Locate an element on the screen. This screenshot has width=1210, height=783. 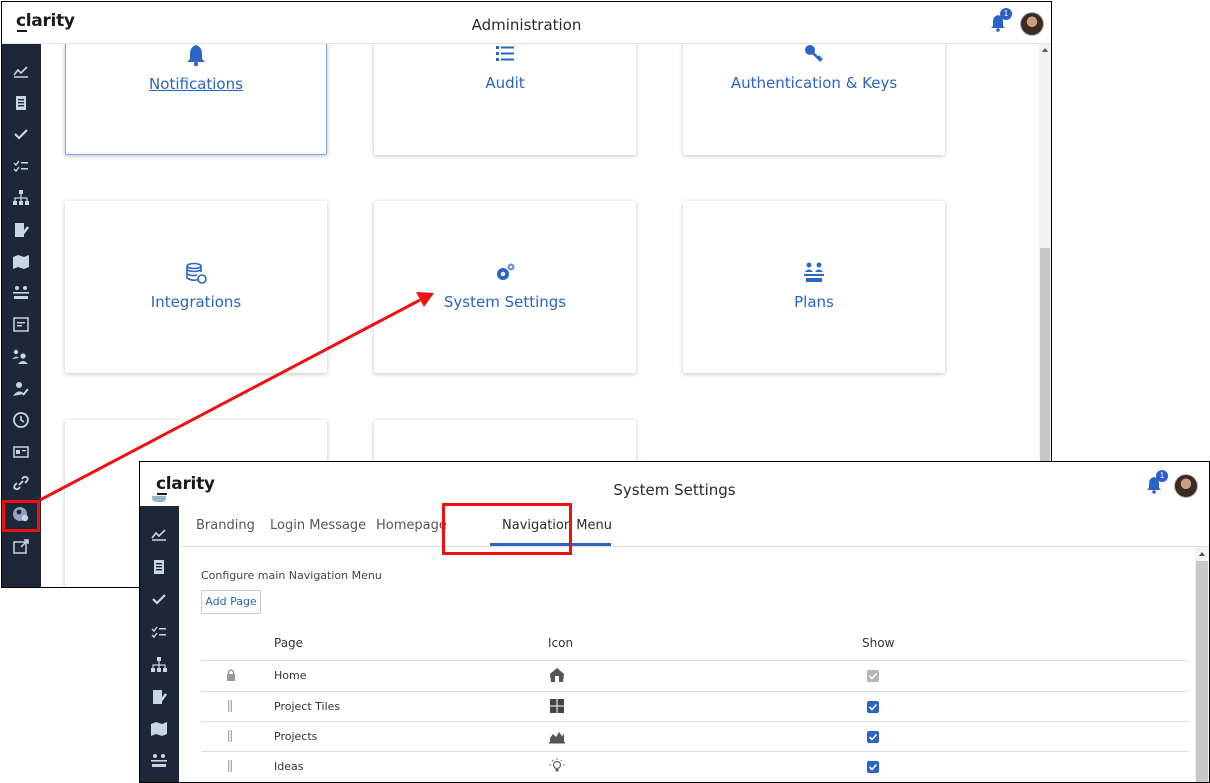
tile-label: Notifications is located at coordinates (196, 84).